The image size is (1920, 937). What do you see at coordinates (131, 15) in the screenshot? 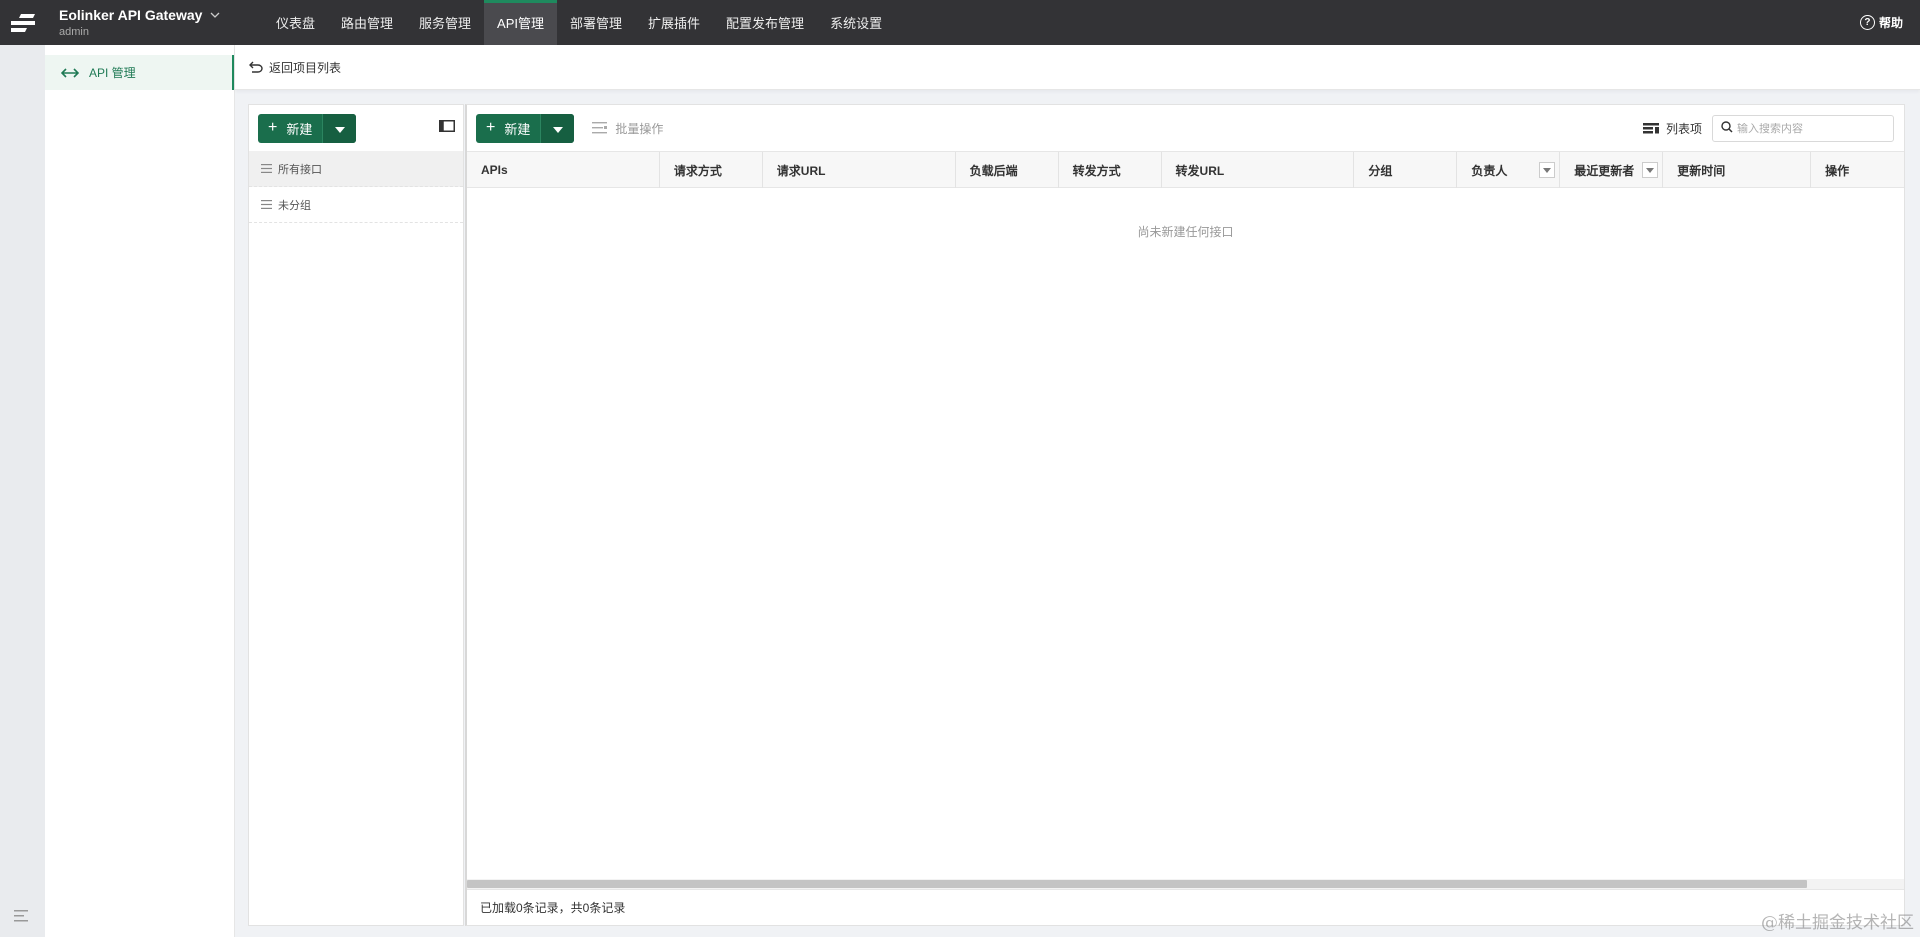
I see `brand-title: Eolinker API Gateway` at bounding box center [131, 15].